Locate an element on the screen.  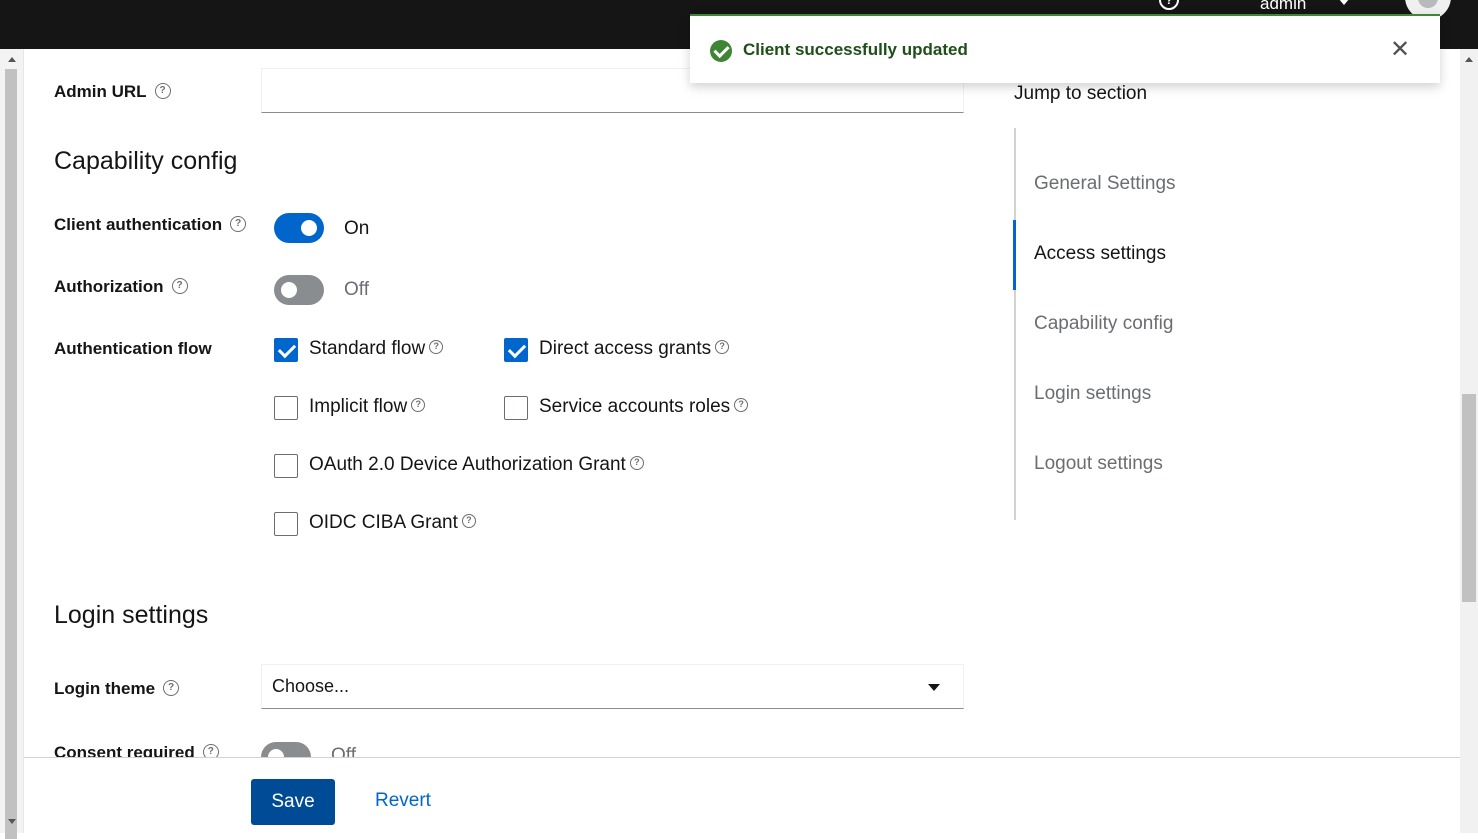
save-button: Save is located at coordinates (293, 802).